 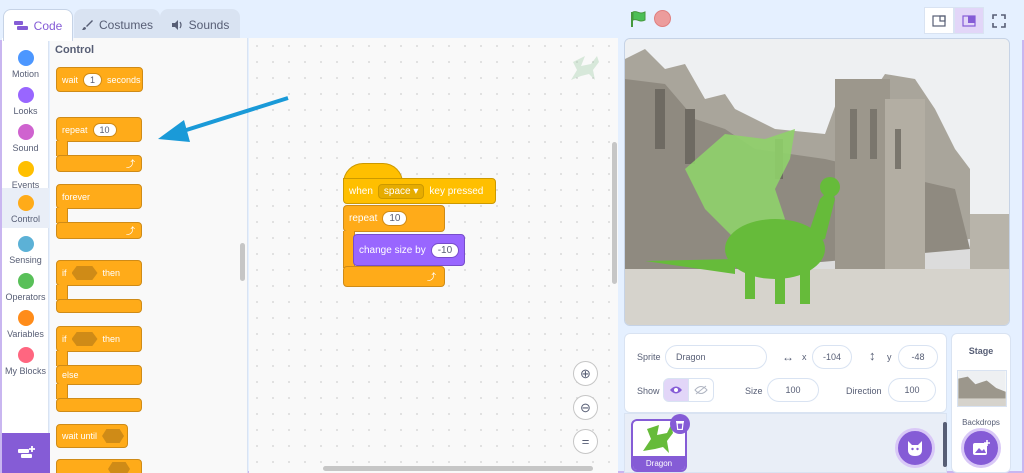 I want to click on key-dropdown-value: space, so click(x=397, y=191).